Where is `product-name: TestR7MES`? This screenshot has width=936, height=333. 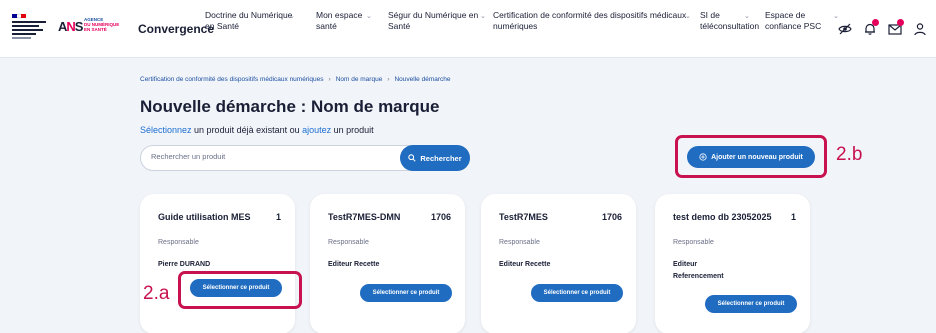 product-name: TestR7MES is located at coordinates (523, 217).